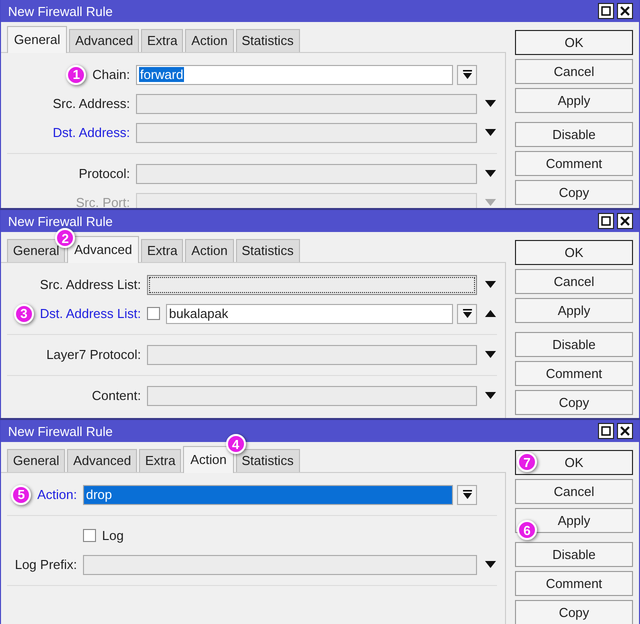  I want to click on step-badge: 6, so click(527, 530).